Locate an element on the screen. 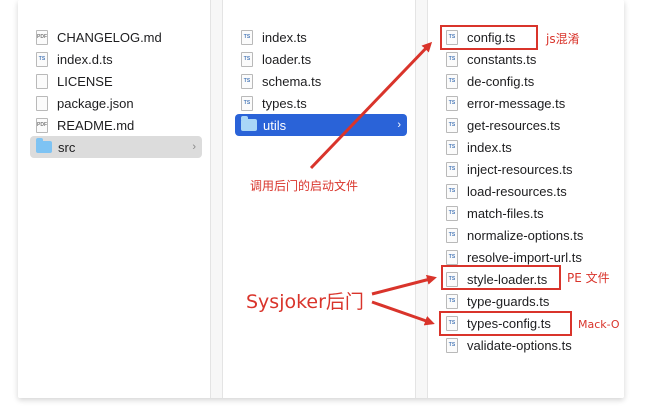 The width and height of the screenshot is (645, 417). list-item: LICENSE is located at coordinates (114, 81).